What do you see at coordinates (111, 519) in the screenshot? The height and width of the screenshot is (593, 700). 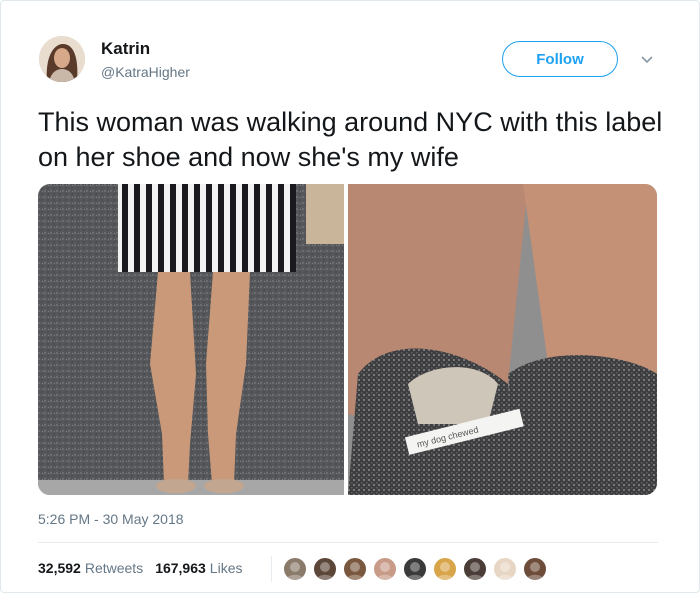 I see `tweet-timestamp: 5:26 PM - 30 May 2018` at bounding box center [111, 519].